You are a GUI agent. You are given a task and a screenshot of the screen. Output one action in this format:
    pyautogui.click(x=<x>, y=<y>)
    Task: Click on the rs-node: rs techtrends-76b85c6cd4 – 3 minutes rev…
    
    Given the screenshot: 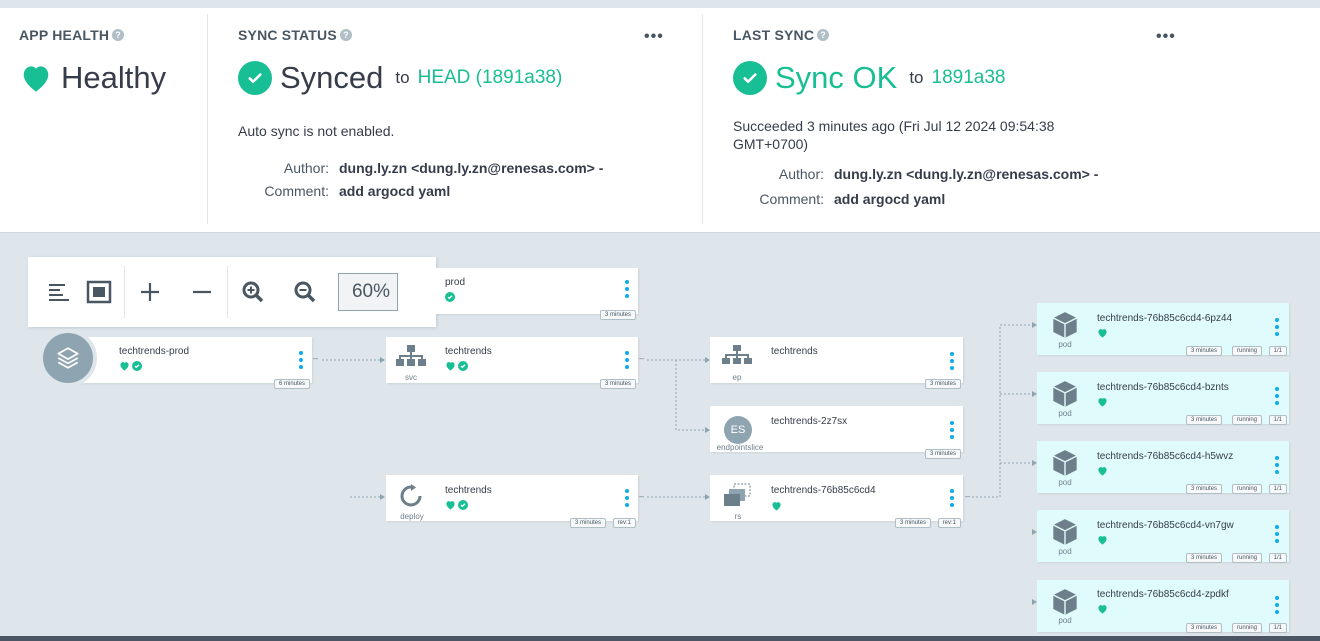 What is the action you would take?
    pyautogui.click(x=840, y=501)
    